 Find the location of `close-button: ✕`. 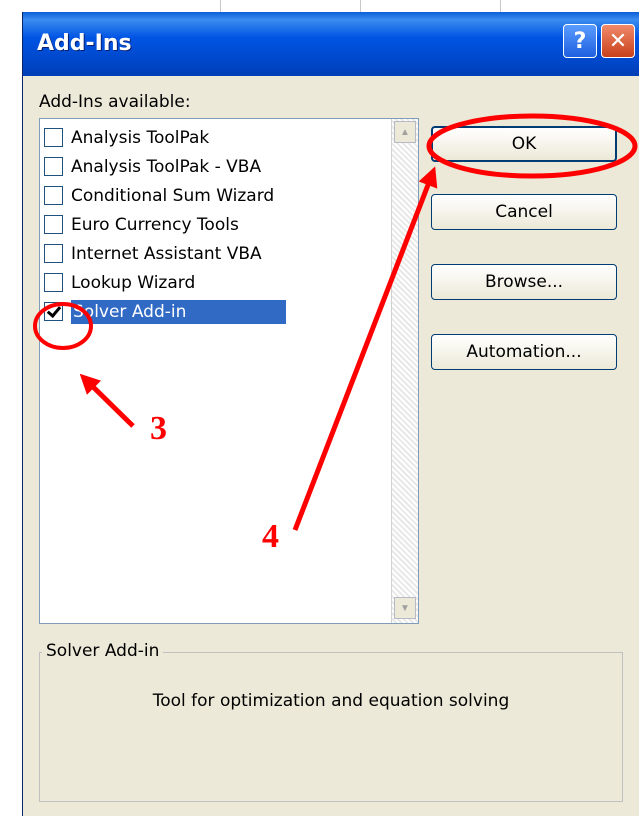

close-button: ✕ is located at coordinates (618, 41).